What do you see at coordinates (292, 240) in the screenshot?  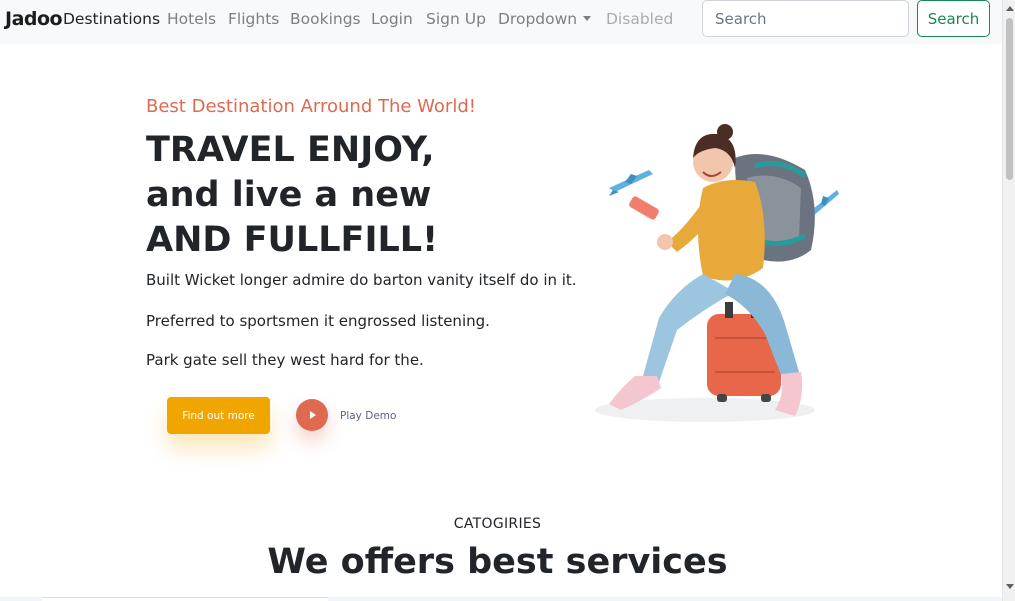 I see `hero-title-line: AND FULLFILL!` at bounding box center [292, 240].